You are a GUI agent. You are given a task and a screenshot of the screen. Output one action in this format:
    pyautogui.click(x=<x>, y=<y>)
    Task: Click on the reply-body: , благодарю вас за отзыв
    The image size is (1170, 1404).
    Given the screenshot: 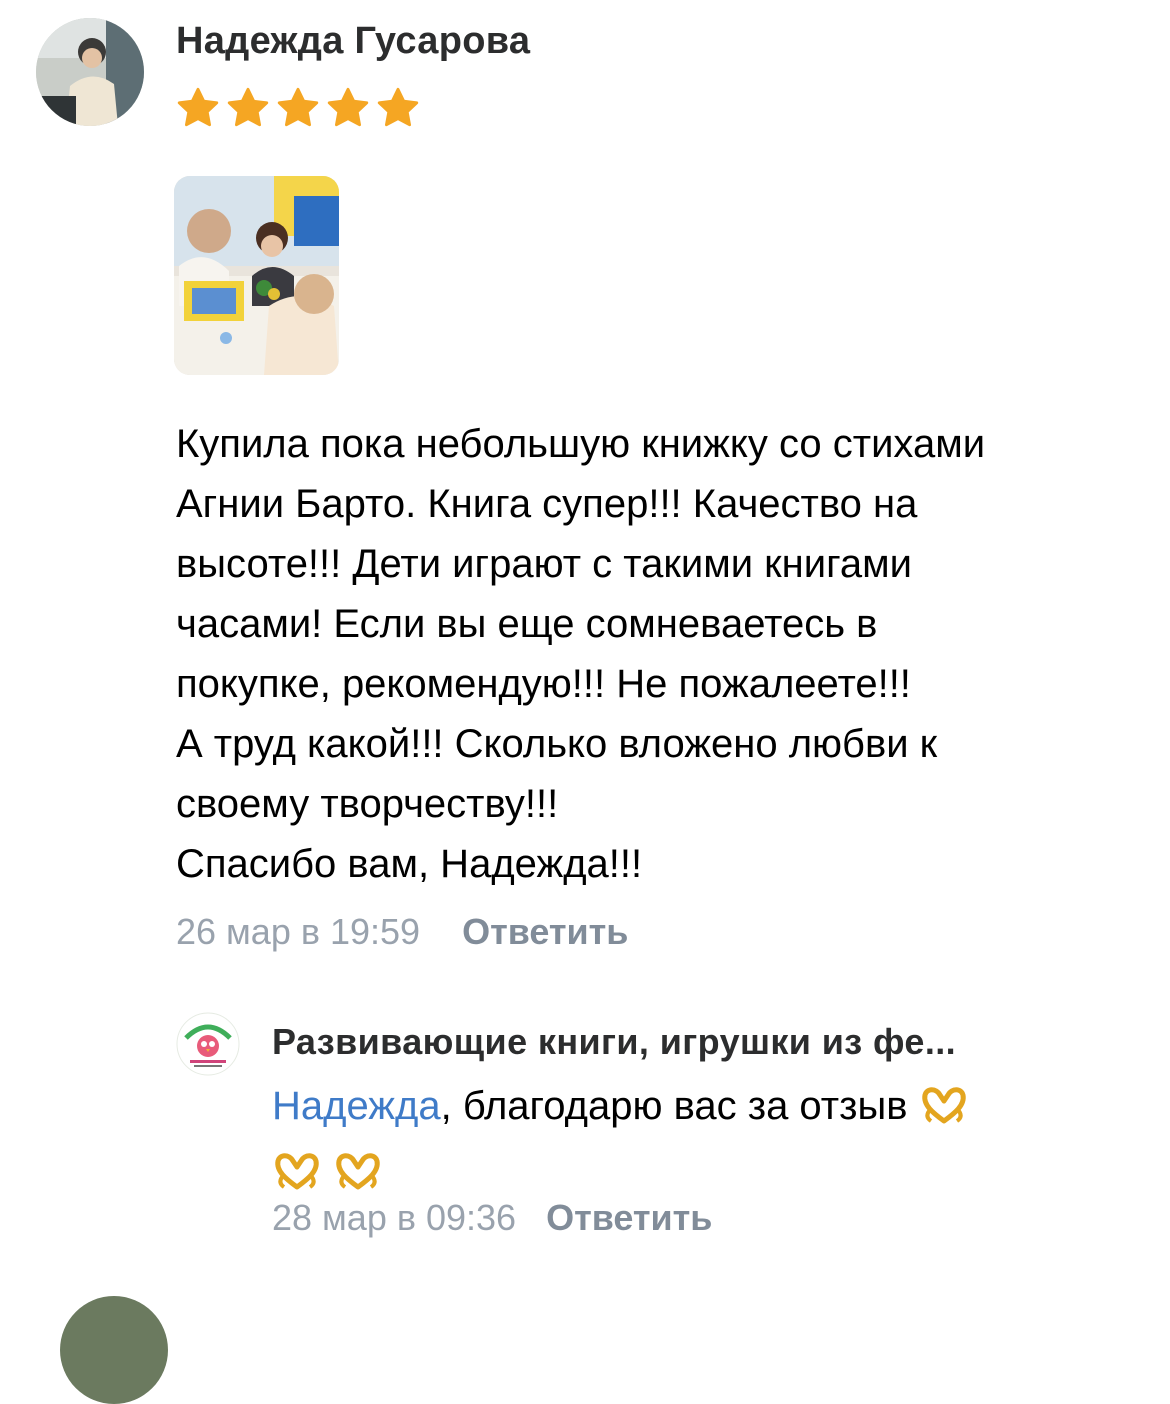 What is the action you would take?
    pyautogui.click(x=674, y=1106)
    